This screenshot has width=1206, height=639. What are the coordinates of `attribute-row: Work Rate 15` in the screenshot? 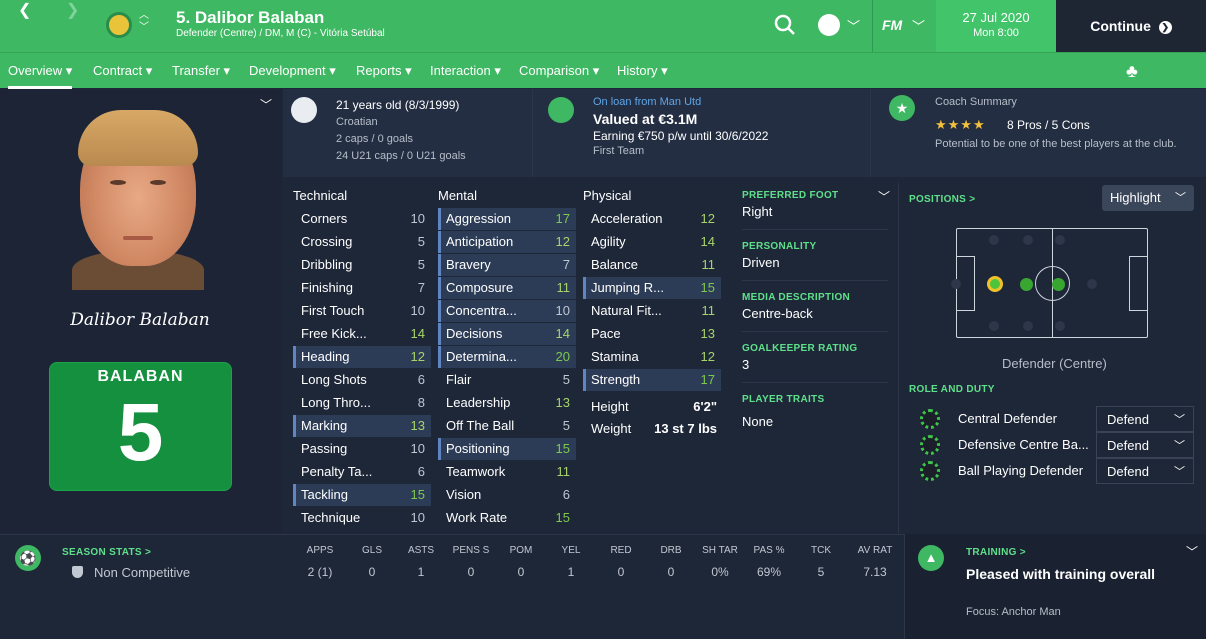 It's located at (507, 518).